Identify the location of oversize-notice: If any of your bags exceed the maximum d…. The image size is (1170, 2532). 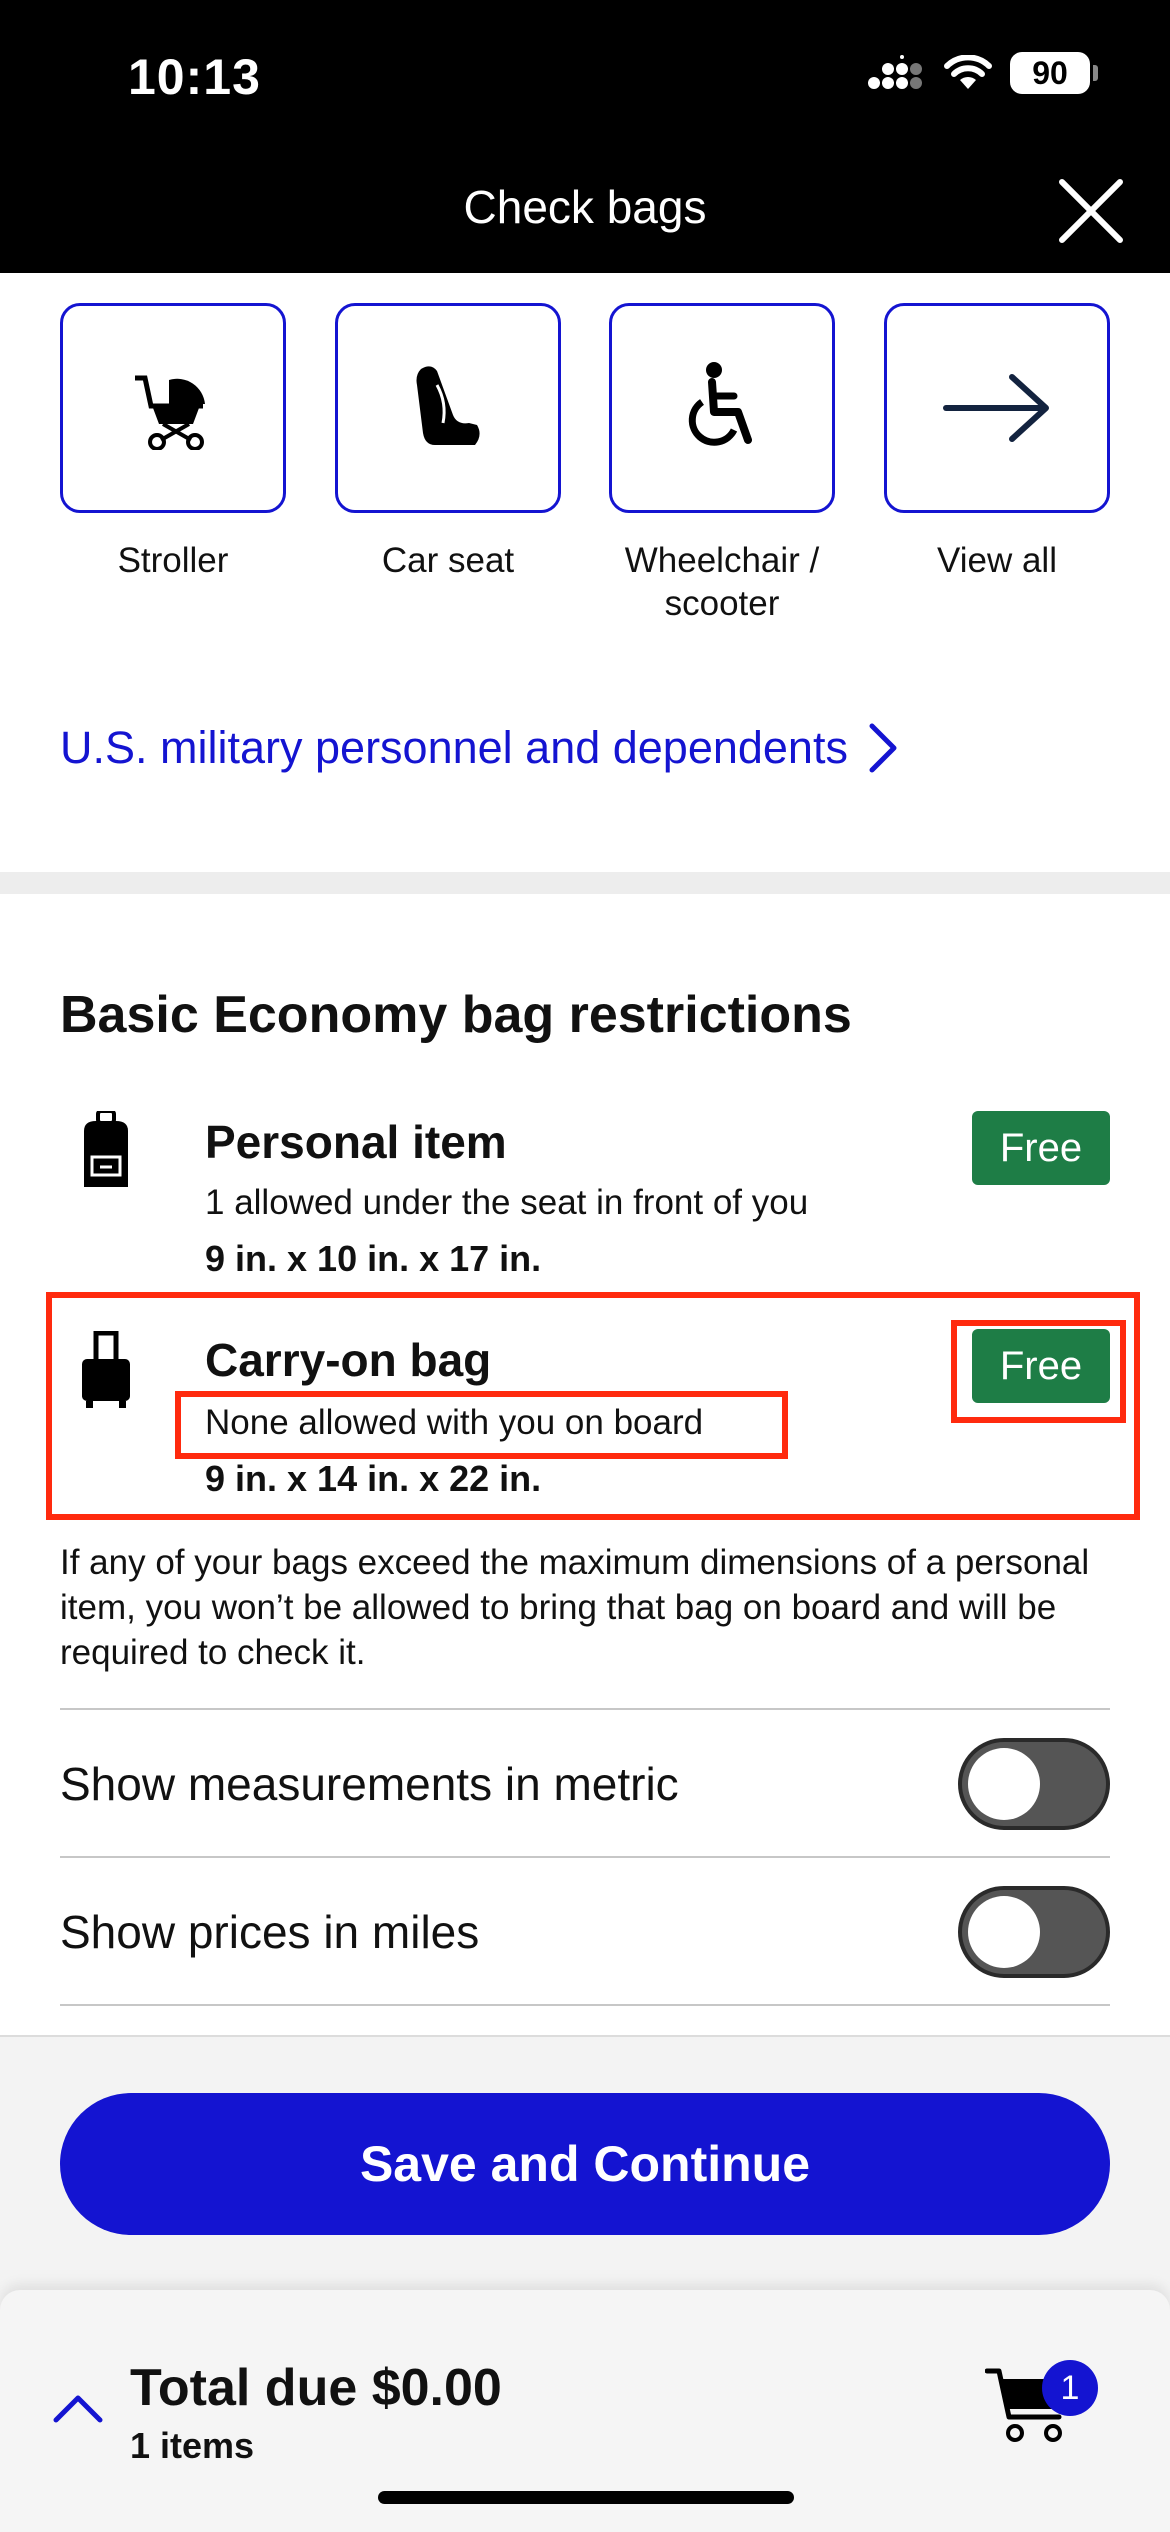
(575, 1607).